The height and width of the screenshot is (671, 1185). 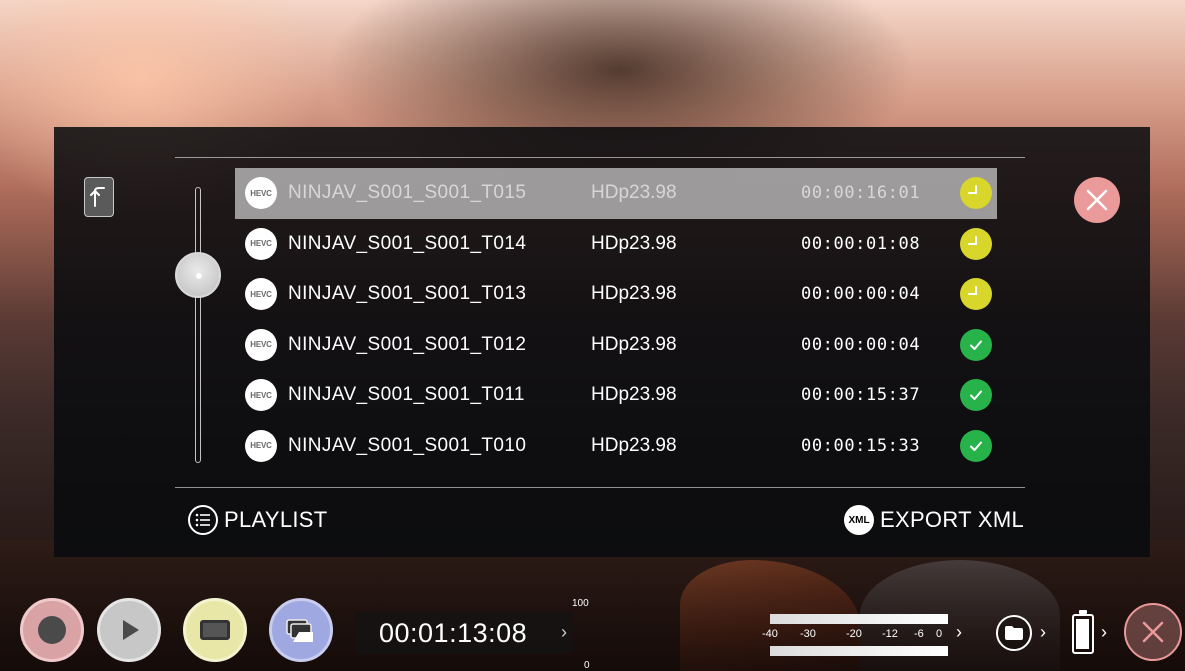 What do you see at coordinates (808, 634) in the screenshot?
I see `meter-tick: -30` at bounding box center [808, 634].